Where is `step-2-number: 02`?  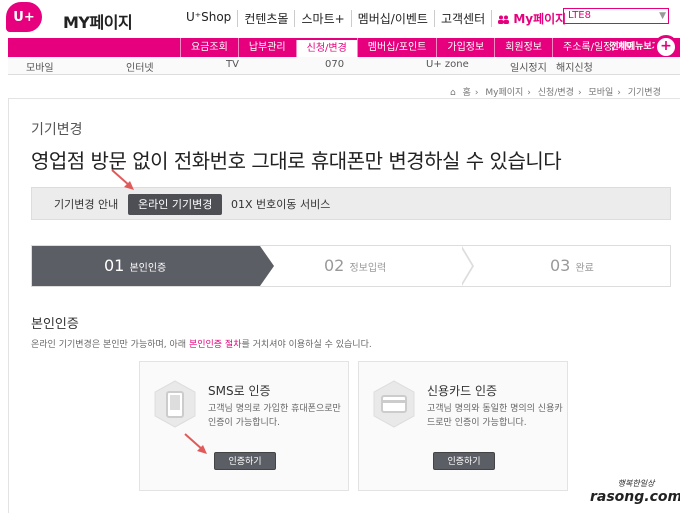
step-2-number: 02 is located at coordinates (334, 265).